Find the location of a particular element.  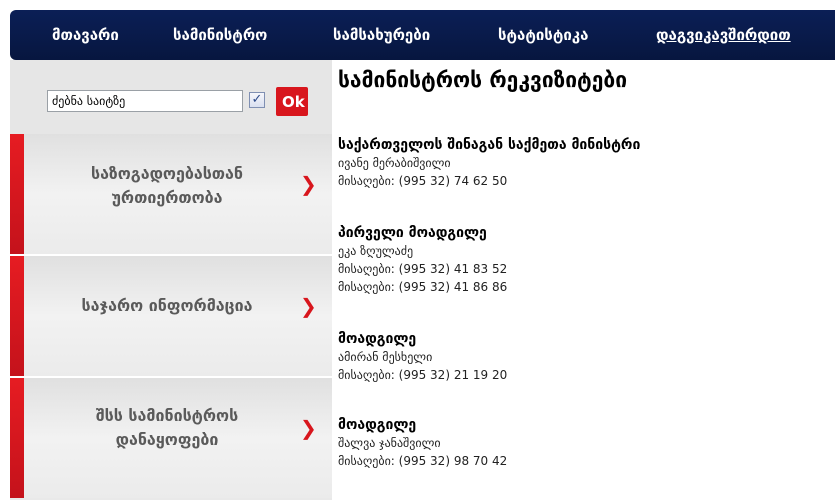

entry-phone: მისაღები: (995 32) 98 70 42 is located at coordinates (423, 461).